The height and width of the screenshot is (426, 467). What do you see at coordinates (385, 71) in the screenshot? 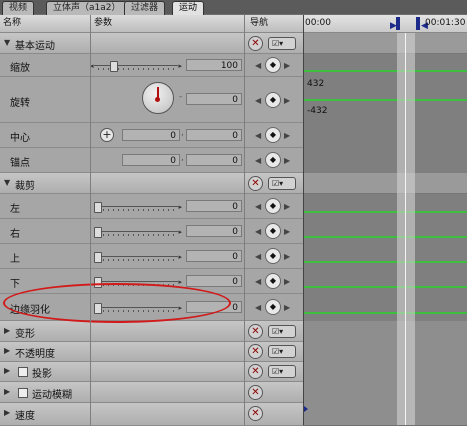
I see `scale-curve` at bounding box center [385, 71].